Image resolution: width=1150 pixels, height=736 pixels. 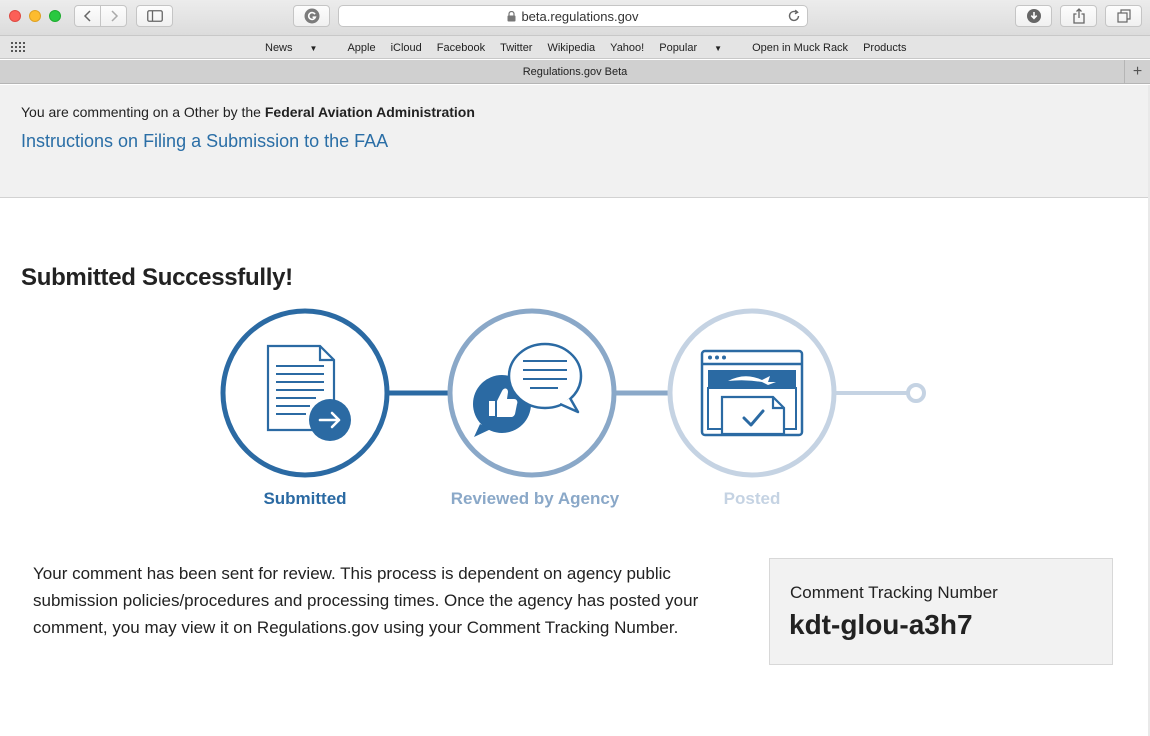 What do you see at coordinates (461, 48) in the screenshot?
I see `favorite-facebook: Facebook` at bounding box center [461, 48].